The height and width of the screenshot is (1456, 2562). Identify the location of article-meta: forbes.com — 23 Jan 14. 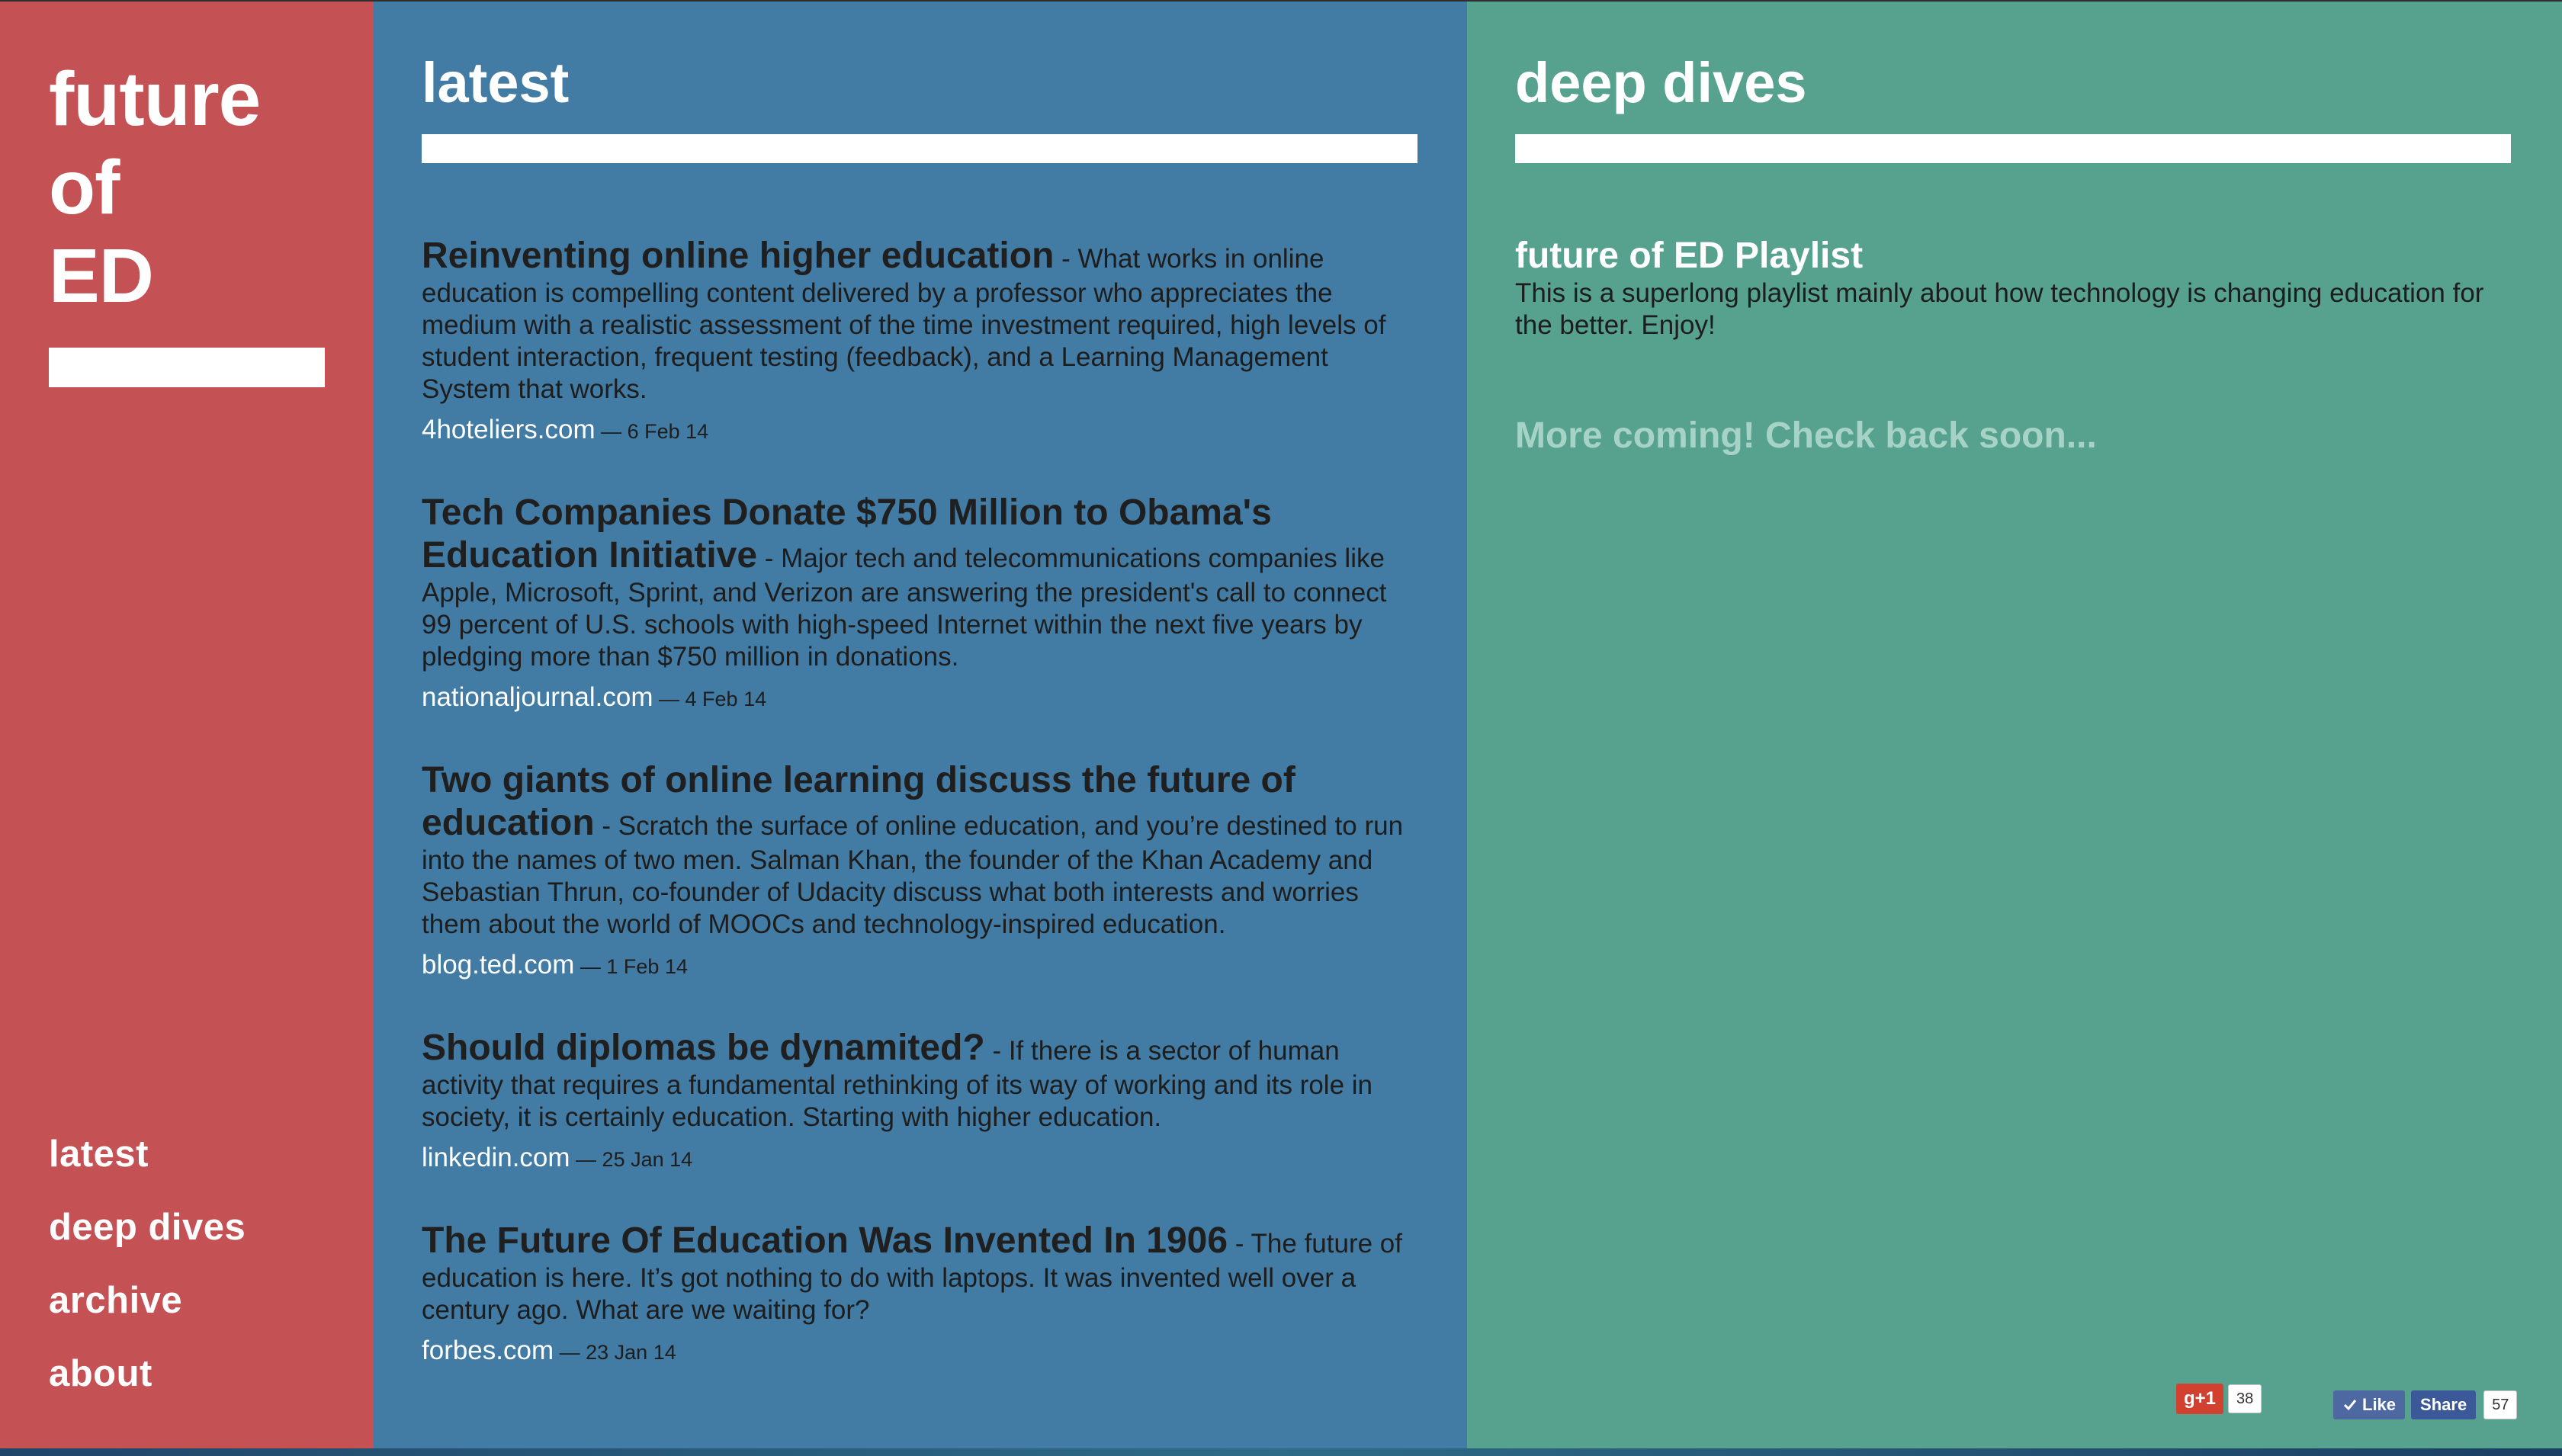
(921, 1352).